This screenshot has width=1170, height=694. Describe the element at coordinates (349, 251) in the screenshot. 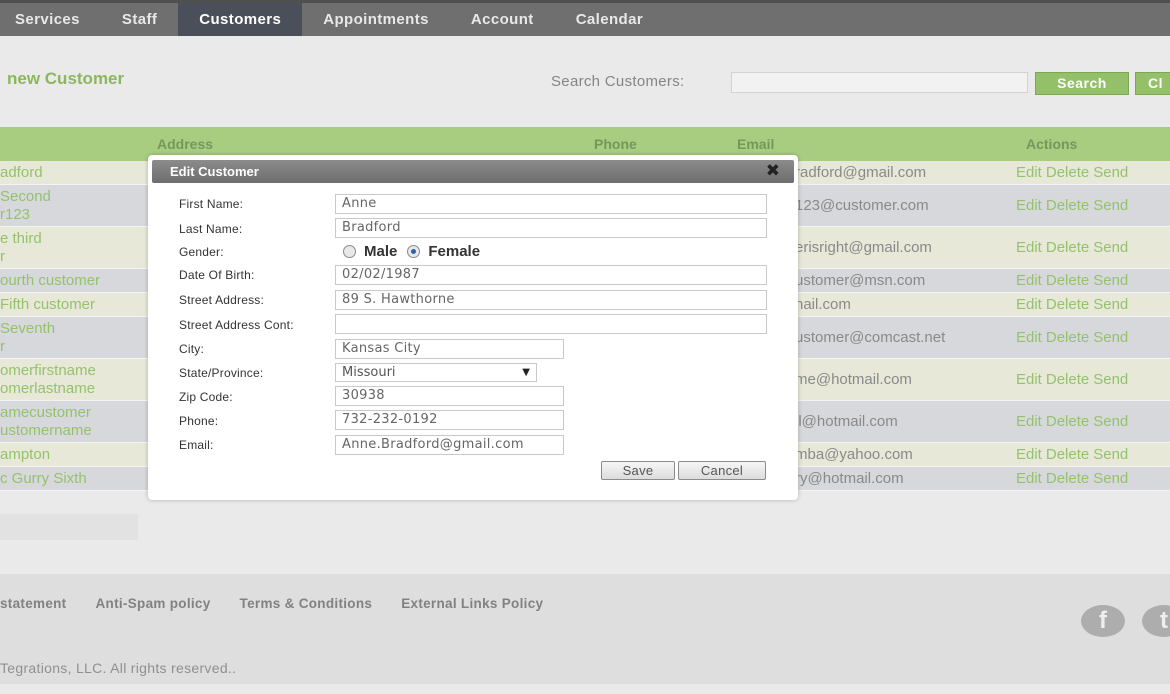

I see `male-radio` at that location.